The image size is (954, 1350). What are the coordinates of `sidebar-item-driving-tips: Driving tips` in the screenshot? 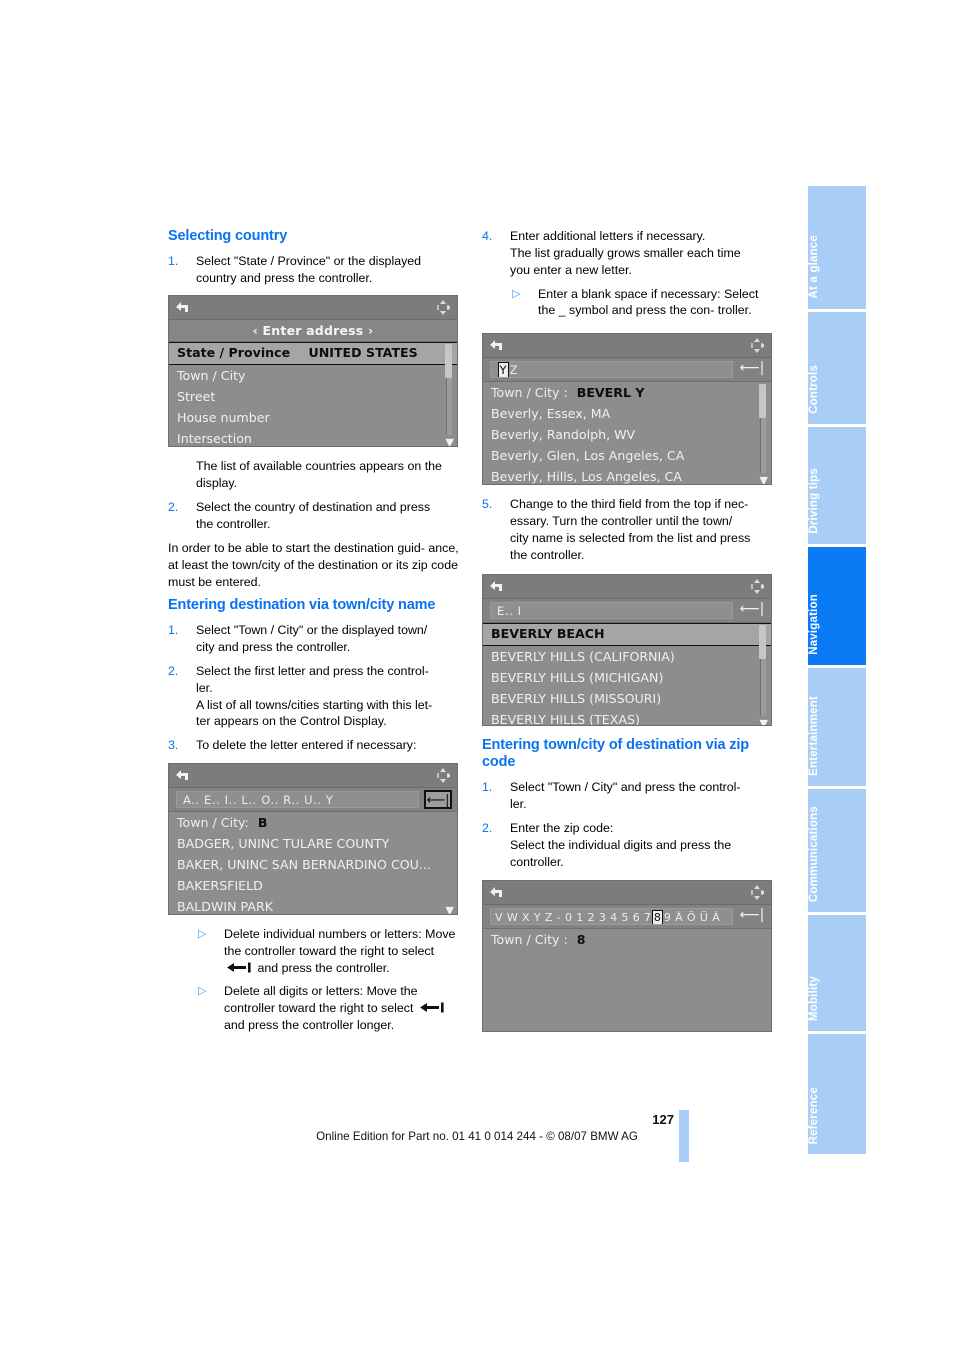 It's located at (837, 485).